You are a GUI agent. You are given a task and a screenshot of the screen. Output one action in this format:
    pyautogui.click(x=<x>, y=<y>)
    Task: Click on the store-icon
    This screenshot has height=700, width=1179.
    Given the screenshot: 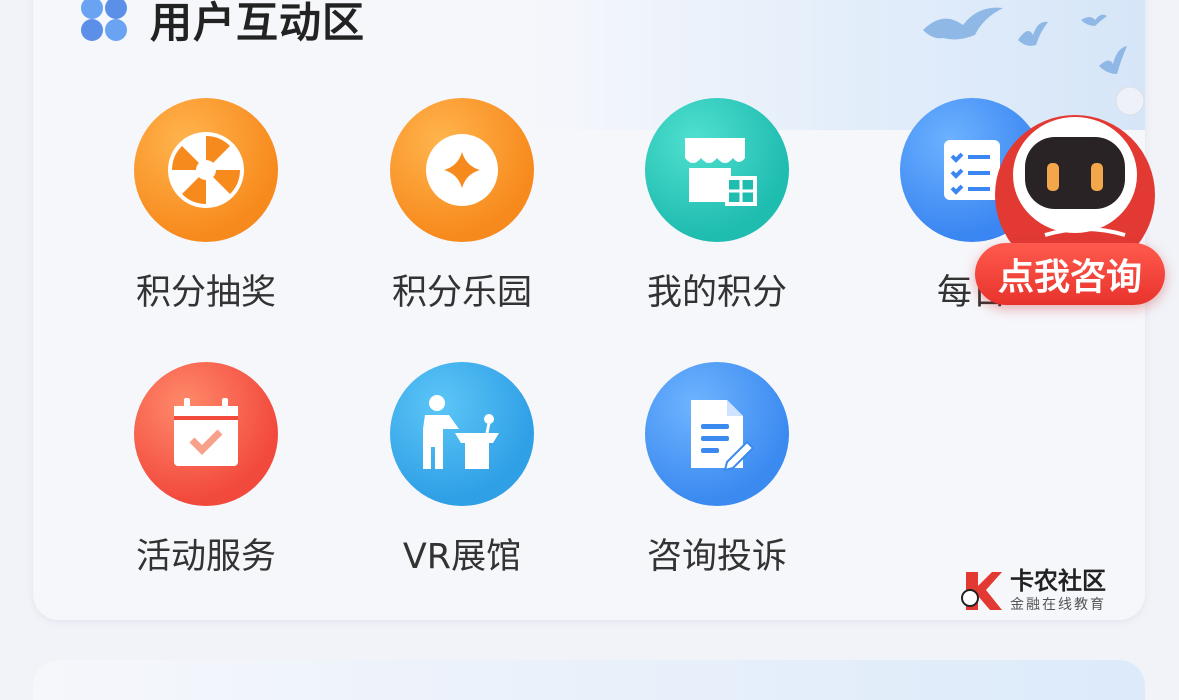 What is the action you would take?
    pyautogui.click(x=717, y=170)
    